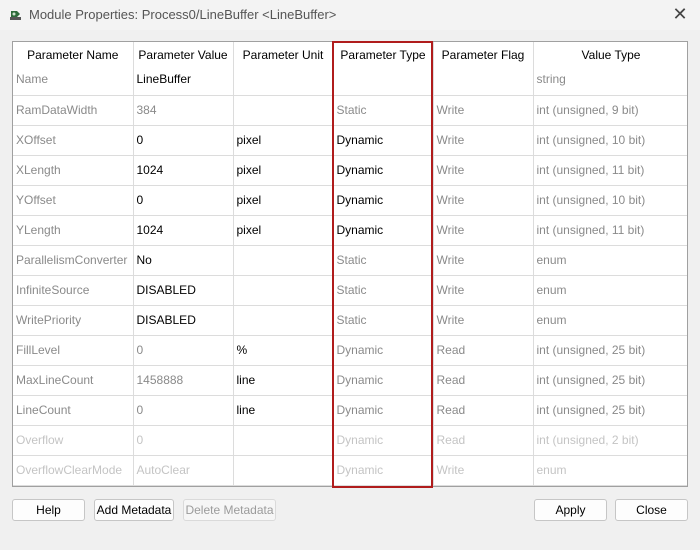 This screenshot has width=700, height=550. Describe the element at coordinates (73, 440) in the screenshot. I see `param-name-cell: Overflow` at that location.